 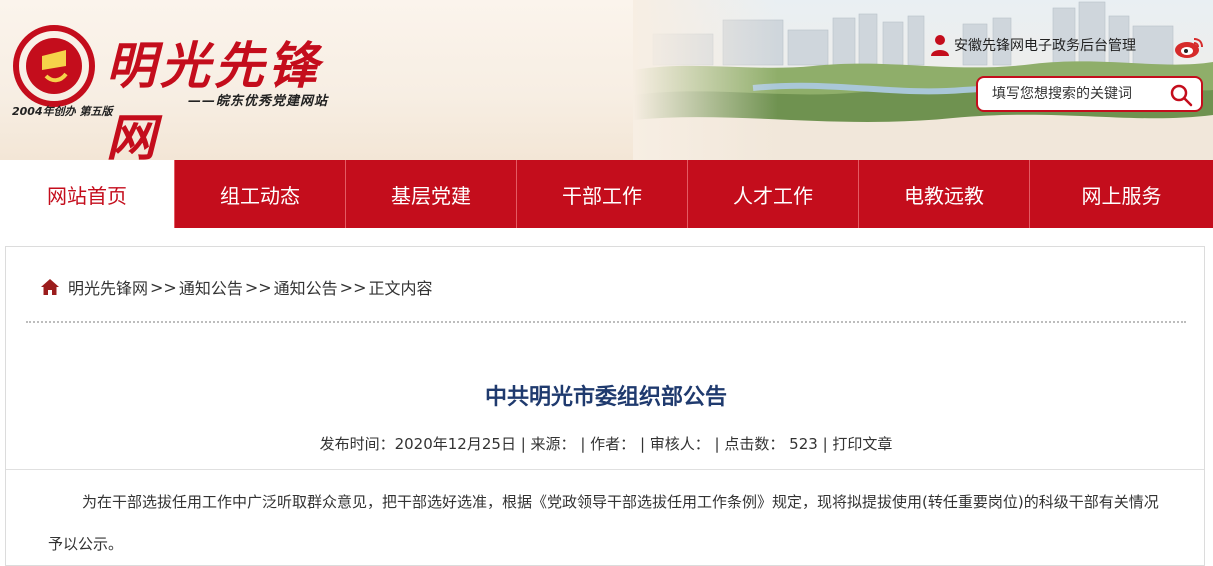 I want to click on nav-item-talent-work: 人才工作, so click(x=772, y=194).